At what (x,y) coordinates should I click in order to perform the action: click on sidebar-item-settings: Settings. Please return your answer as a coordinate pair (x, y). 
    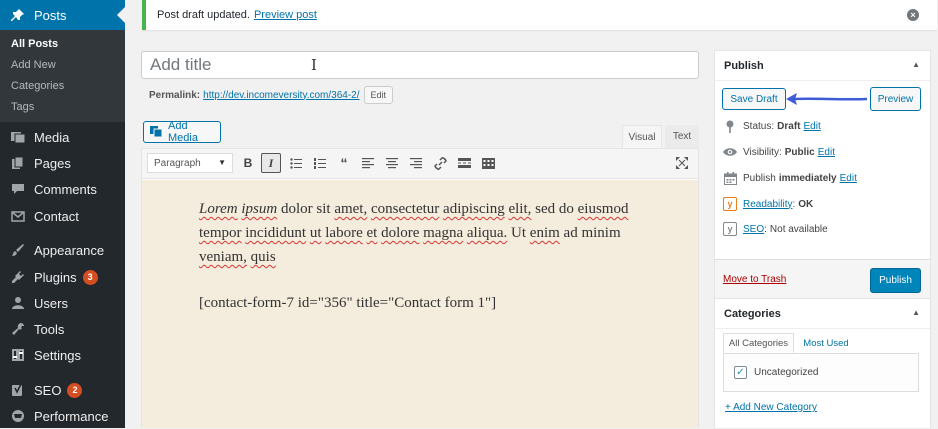
    Looking at the image, I should click on (62, 355).